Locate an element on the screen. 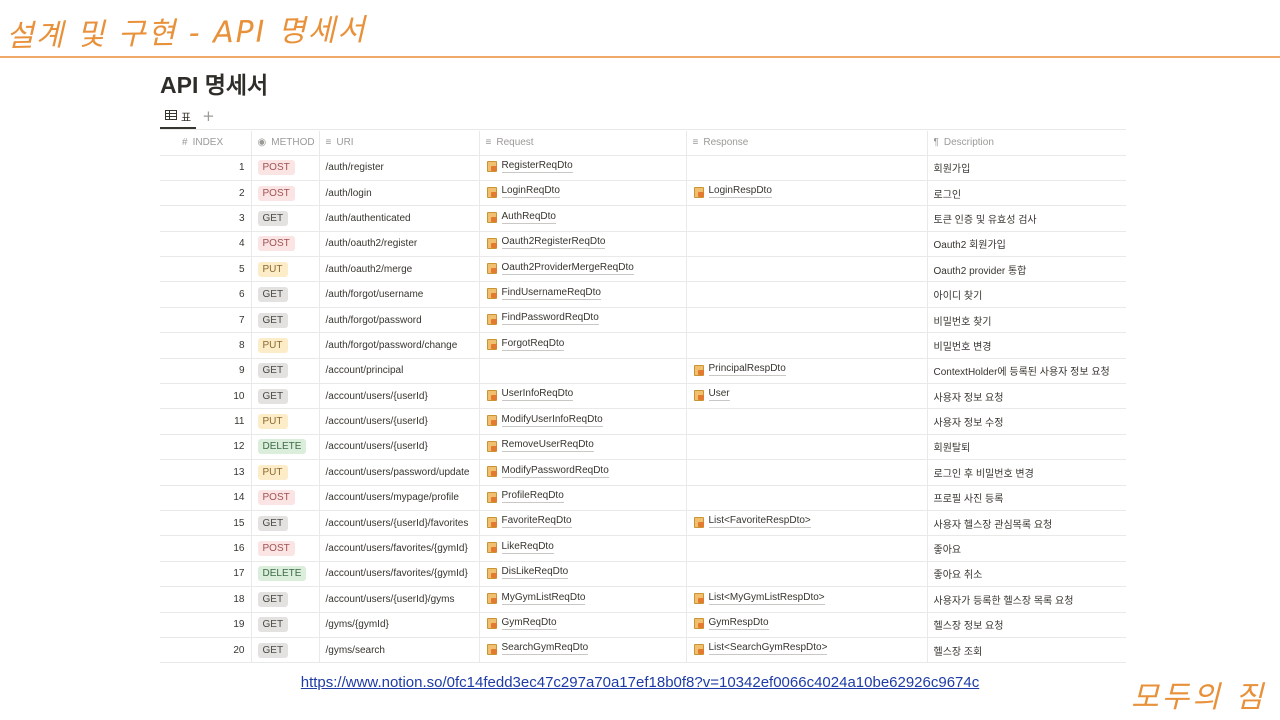  cell-description: 회원가입 is located at coordinates (1026, 168).